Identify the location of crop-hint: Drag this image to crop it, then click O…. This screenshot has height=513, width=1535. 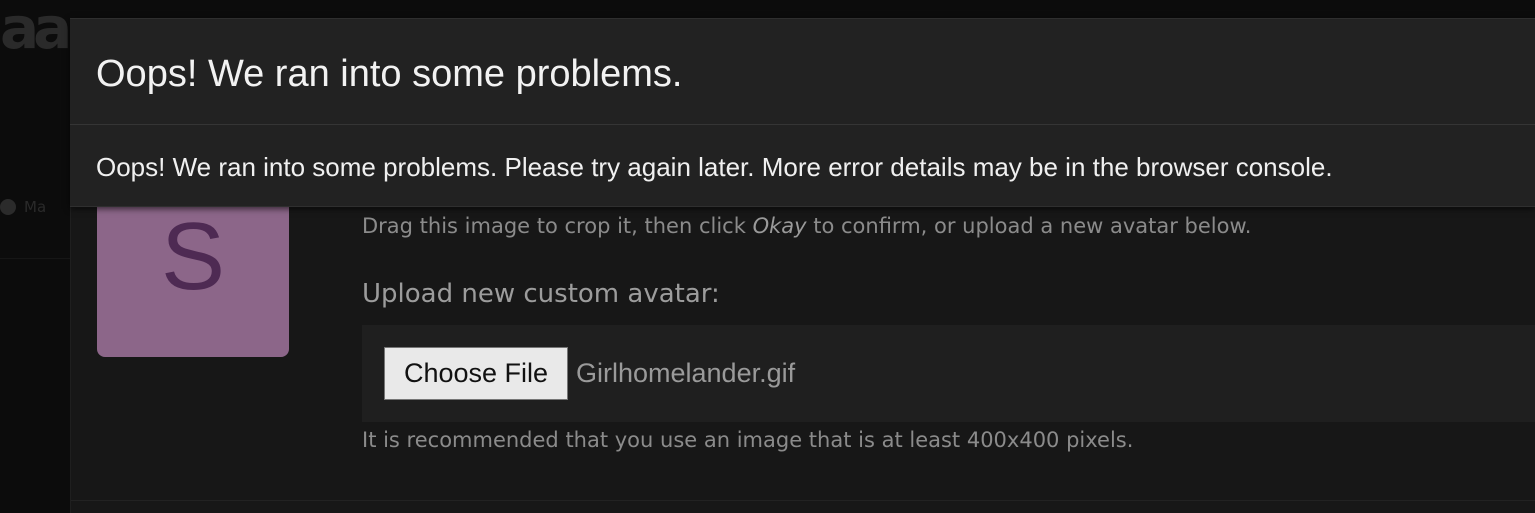
(806, 226).